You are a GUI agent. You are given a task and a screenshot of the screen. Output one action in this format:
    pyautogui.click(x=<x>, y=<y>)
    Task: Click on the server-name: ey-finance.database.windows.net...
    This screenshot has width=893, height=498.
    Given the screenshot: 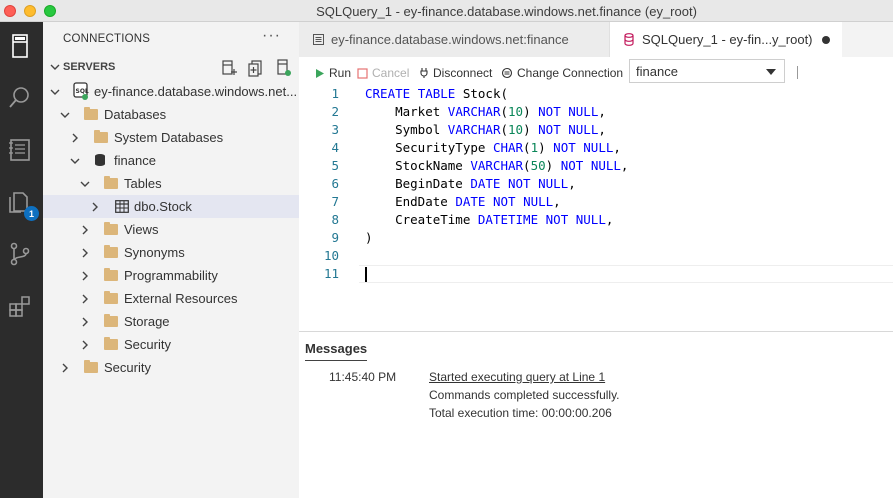 What is the action you would take?
    pyautogui.click(x=196, y=91)
    